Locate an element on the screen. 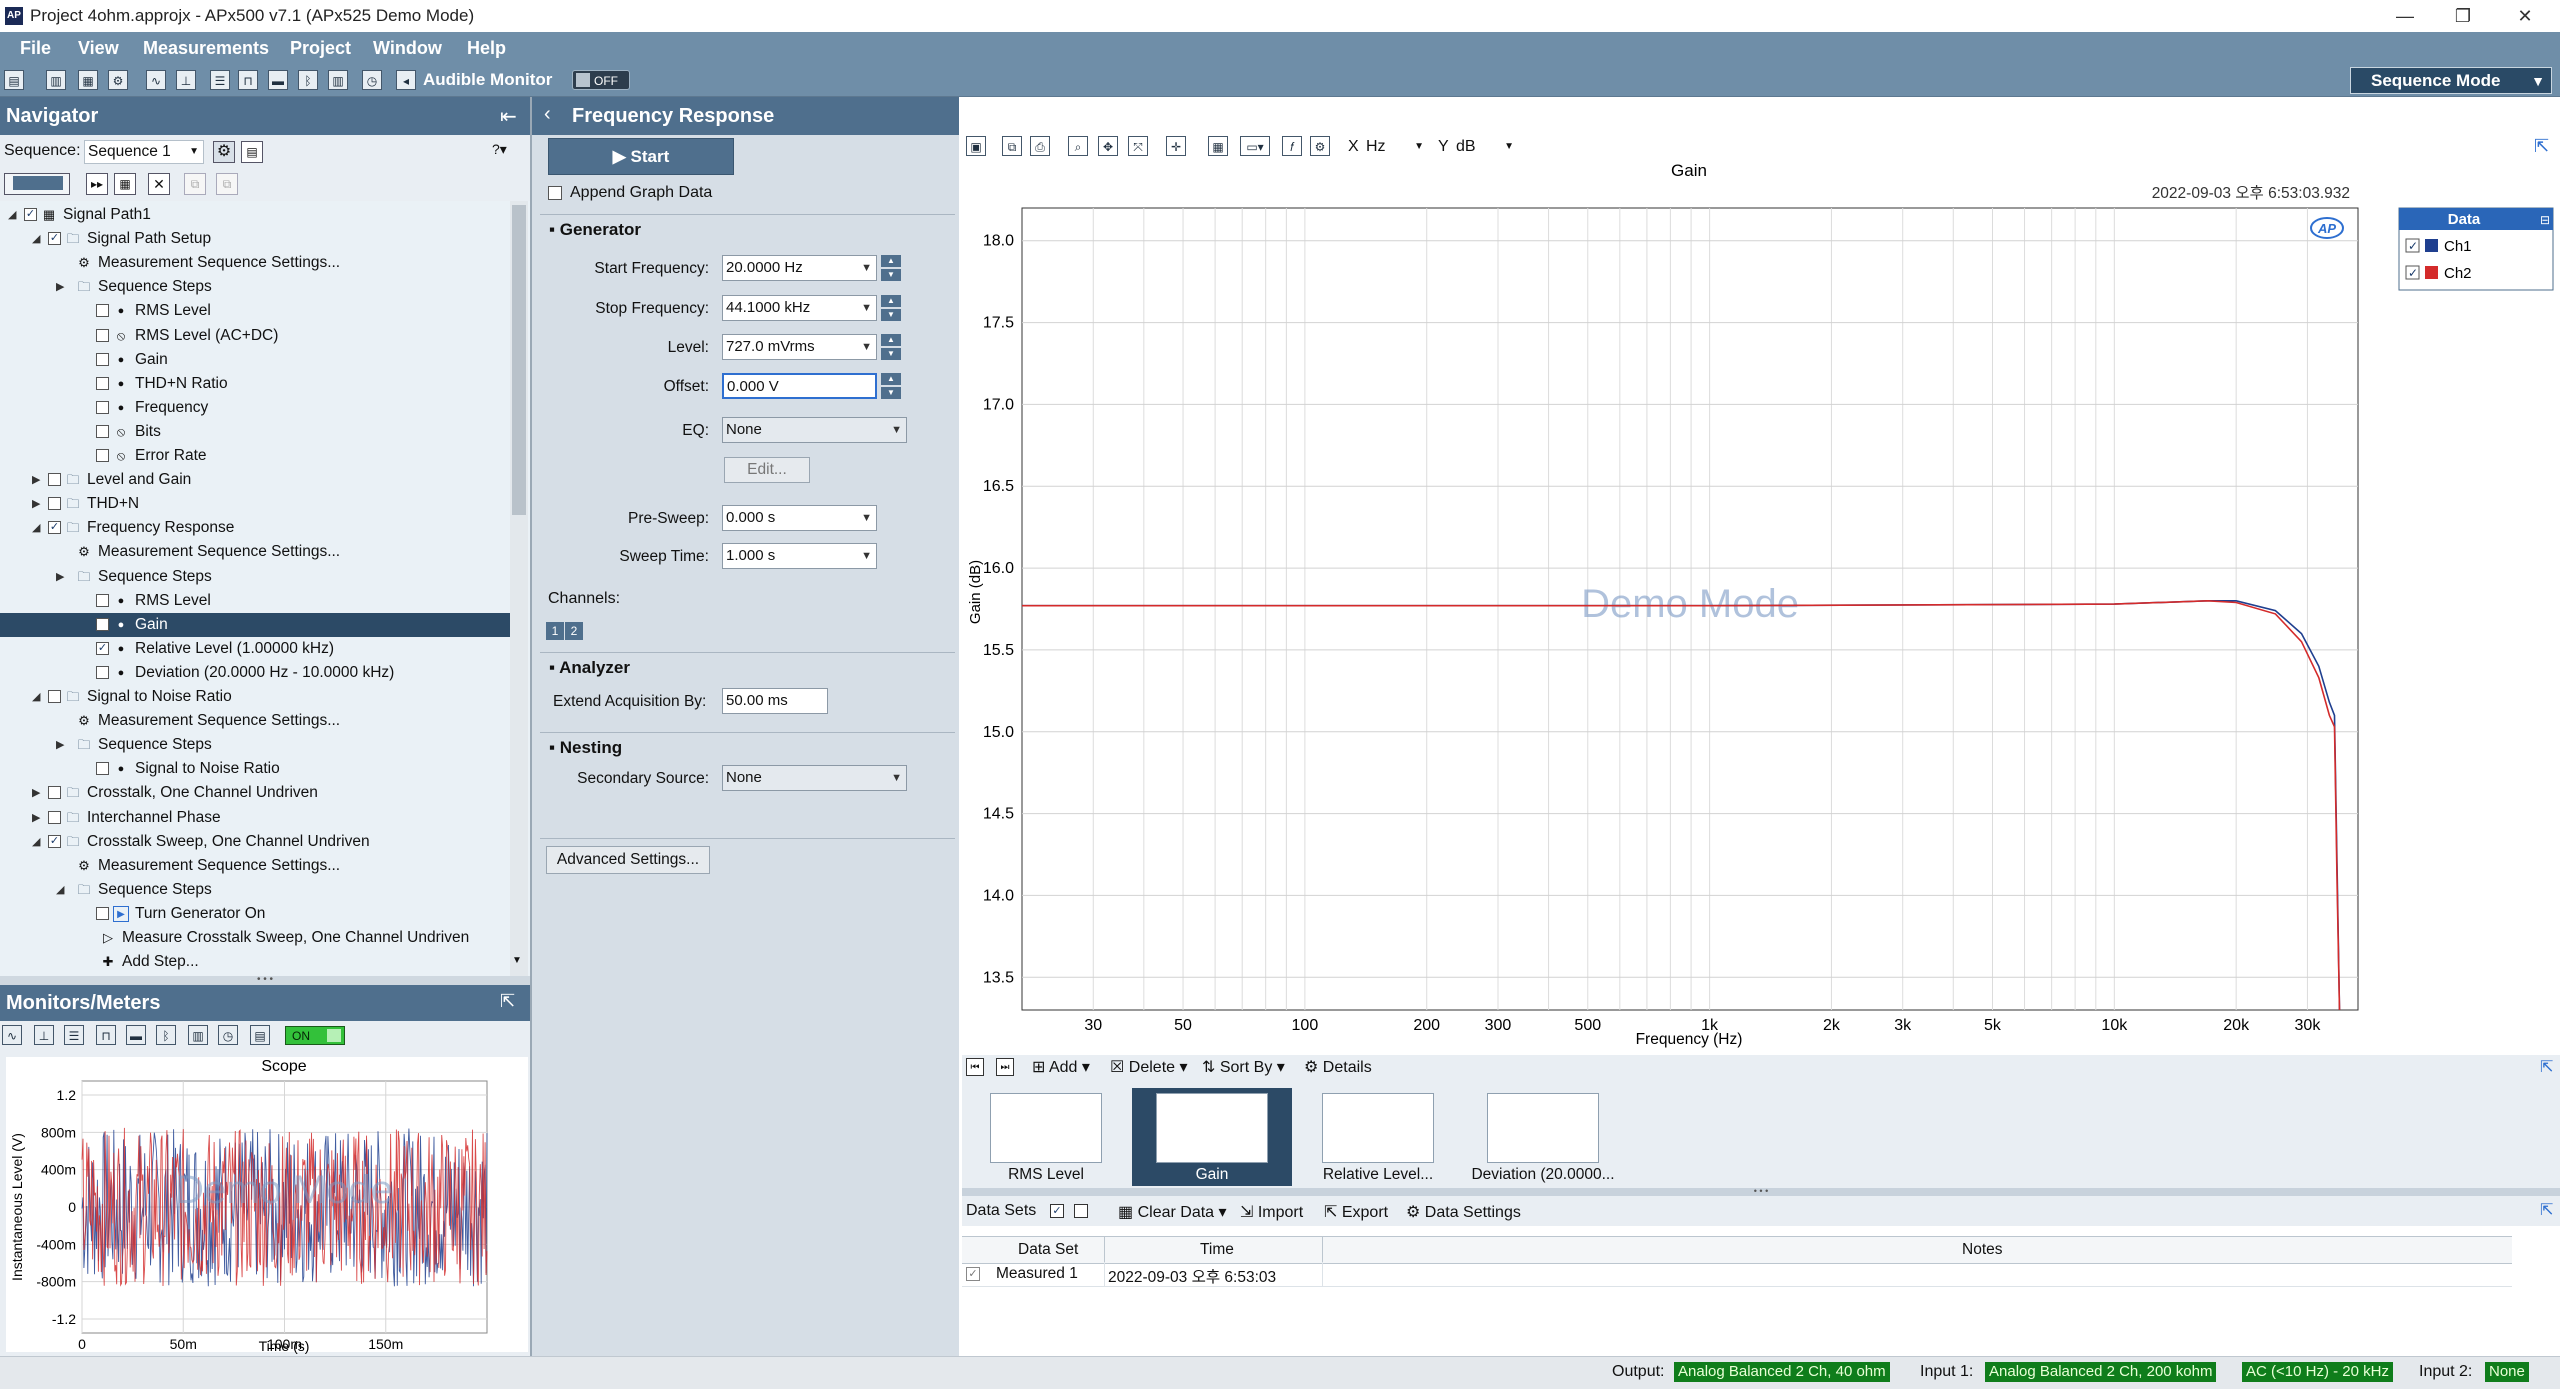  tree-item: ▶ 🗀 Level and Gain is located at coordinates (255, 480).